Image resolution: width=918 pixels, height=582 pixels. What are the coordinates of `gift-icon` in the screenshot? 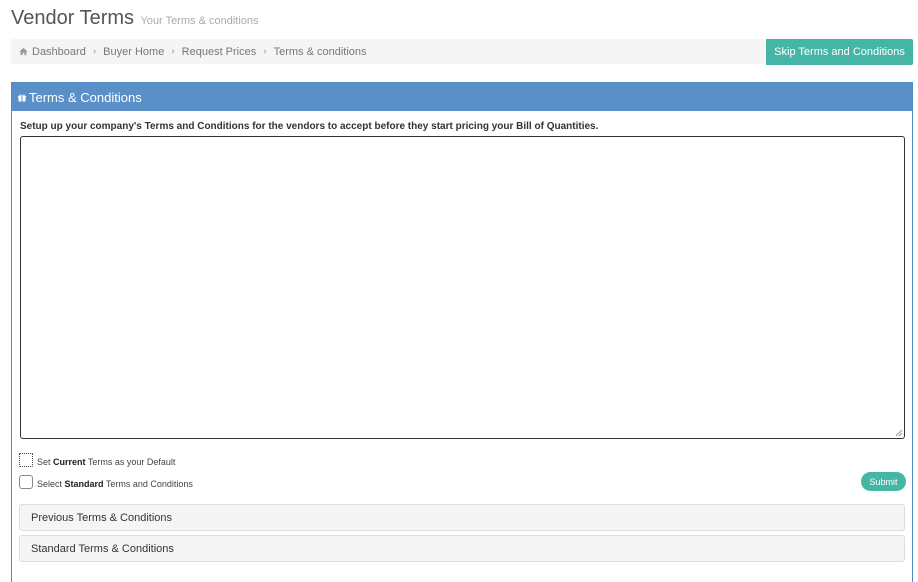 It's located at (22, 98).